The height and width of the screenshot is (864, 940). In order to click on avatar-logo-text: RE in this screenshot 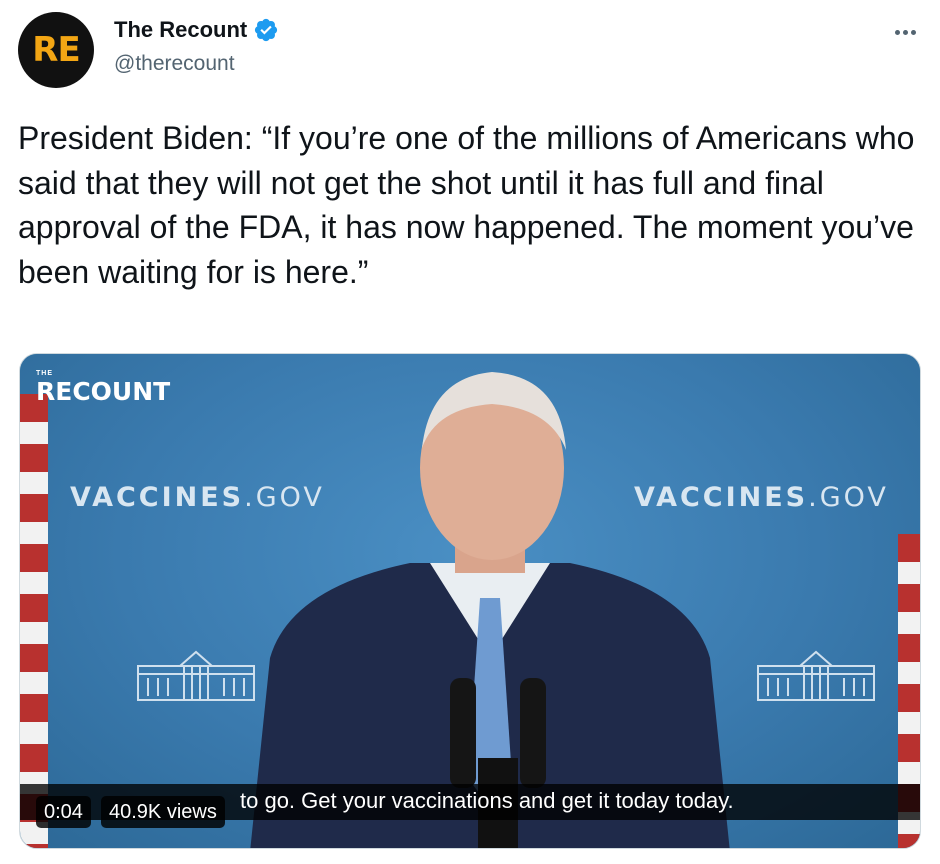, I will do `click(56, 50)`.